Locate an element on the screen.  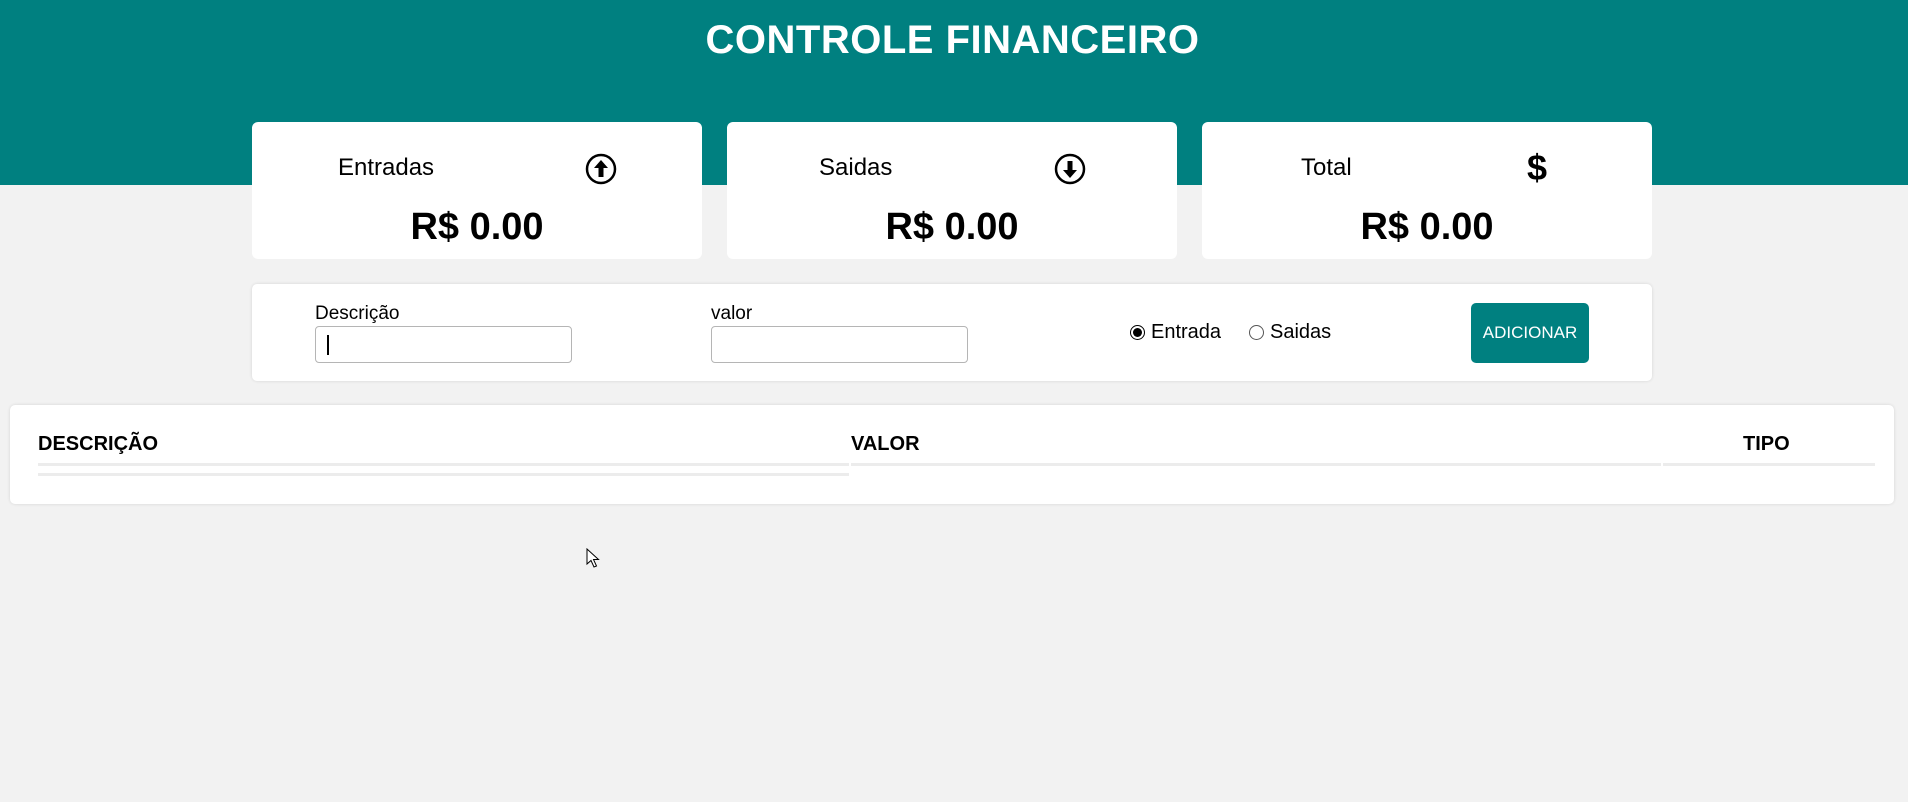
radio-saidas-circle is located at coordinates (1256, 332).